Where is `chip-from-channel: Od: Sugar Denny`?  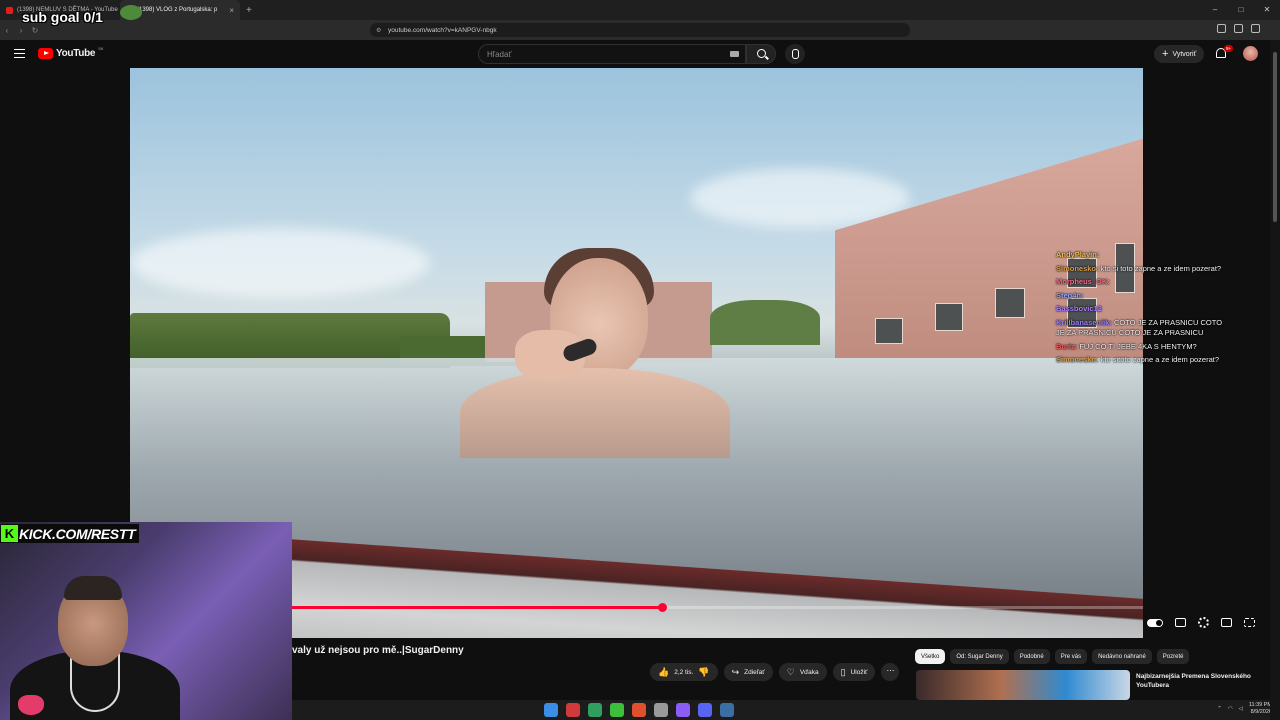
chip-from-channel: Od: Sugar Denny is located at coordinates (979, 656).